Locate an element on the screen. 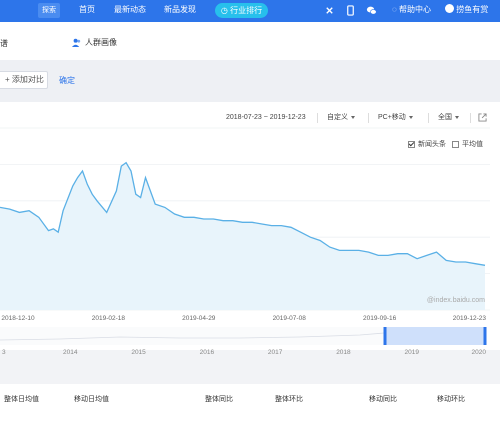 The width and height of the screenshot is (500, 422). th-mobile-daily: 移动日均值 is located at coordinates (91, 399).